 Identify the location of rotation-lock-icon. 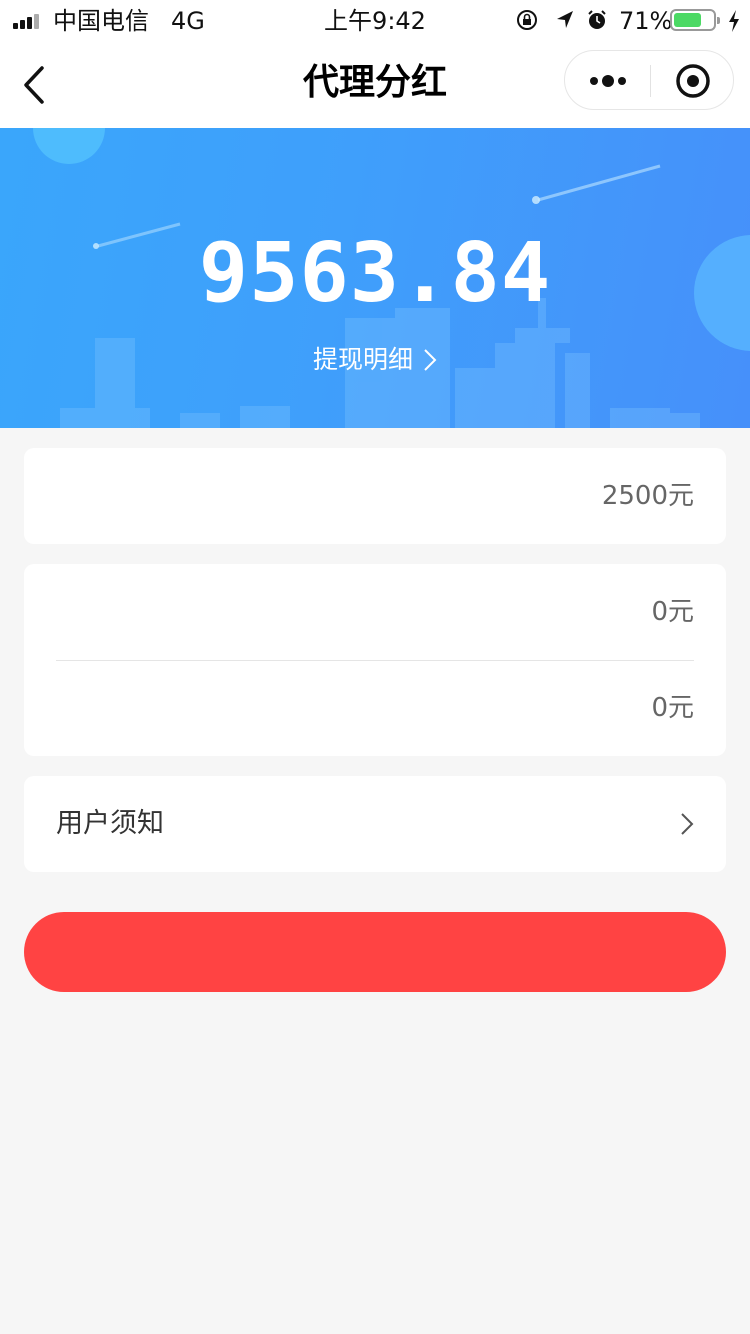
(527, 20).